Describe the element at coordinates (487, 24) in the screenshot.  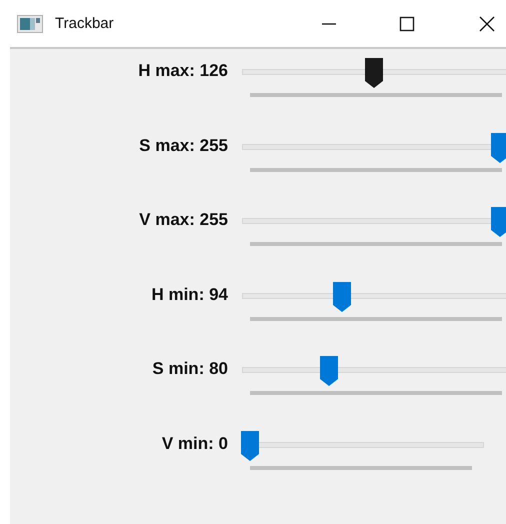
I see `close-icon` at that location.